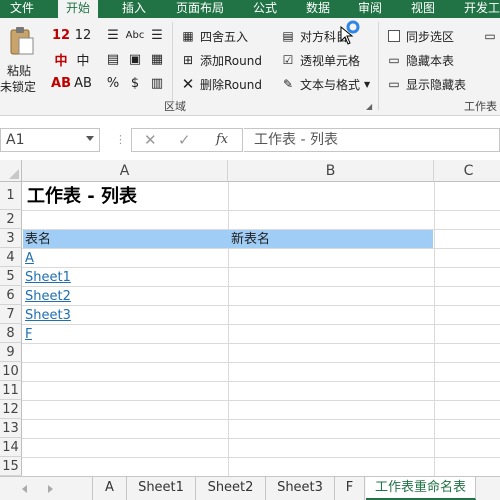  Describe the element at coordinates (11, 314) in the screenshot. I see `row-header: 7` at that location.